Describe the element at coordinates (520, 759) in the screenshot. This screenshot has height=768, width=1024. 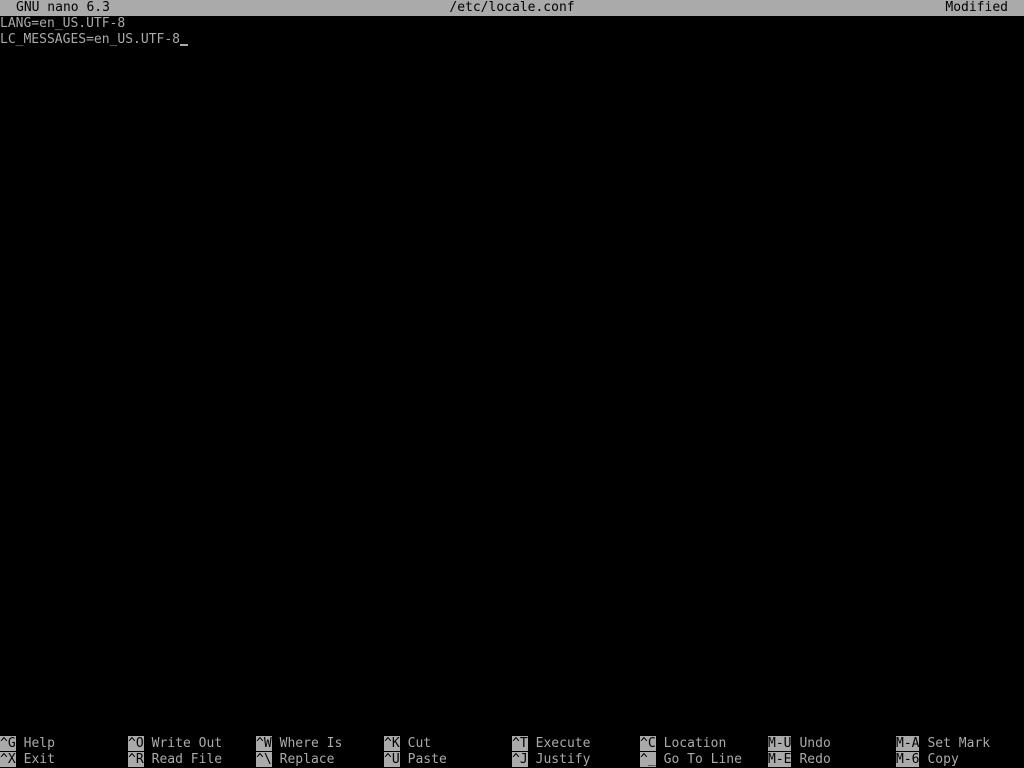
I see `shortcut-key: ^J` at that location.